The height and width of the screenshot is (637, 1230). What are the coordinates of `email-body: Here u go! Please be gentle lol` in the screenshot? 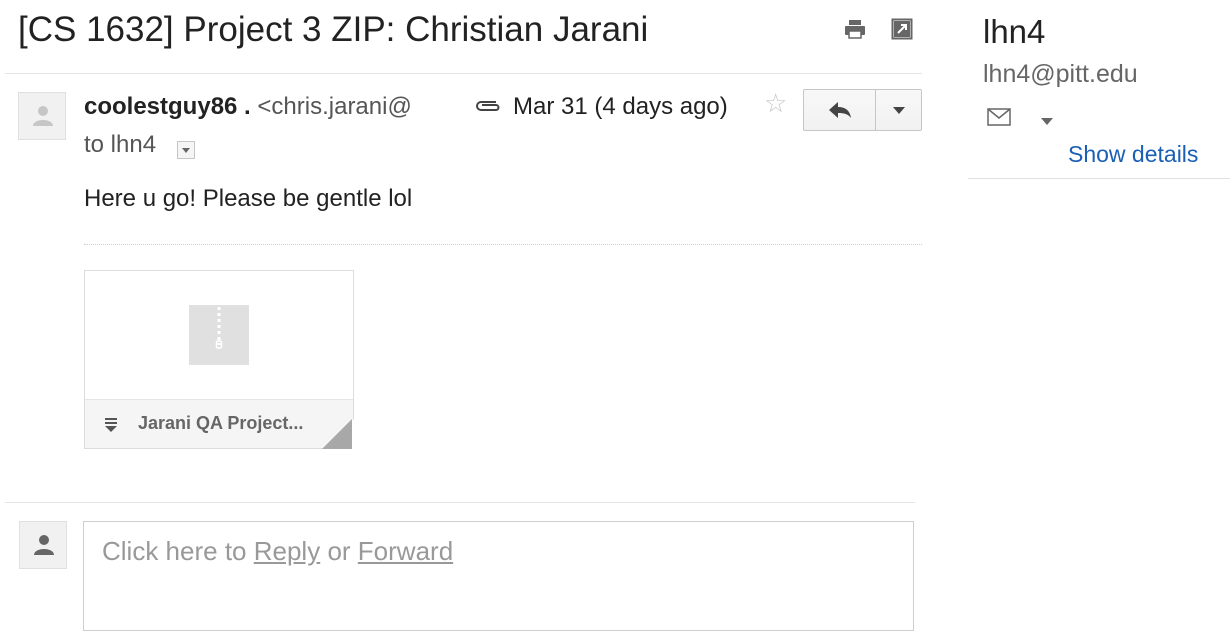 It's located at (248, 198).